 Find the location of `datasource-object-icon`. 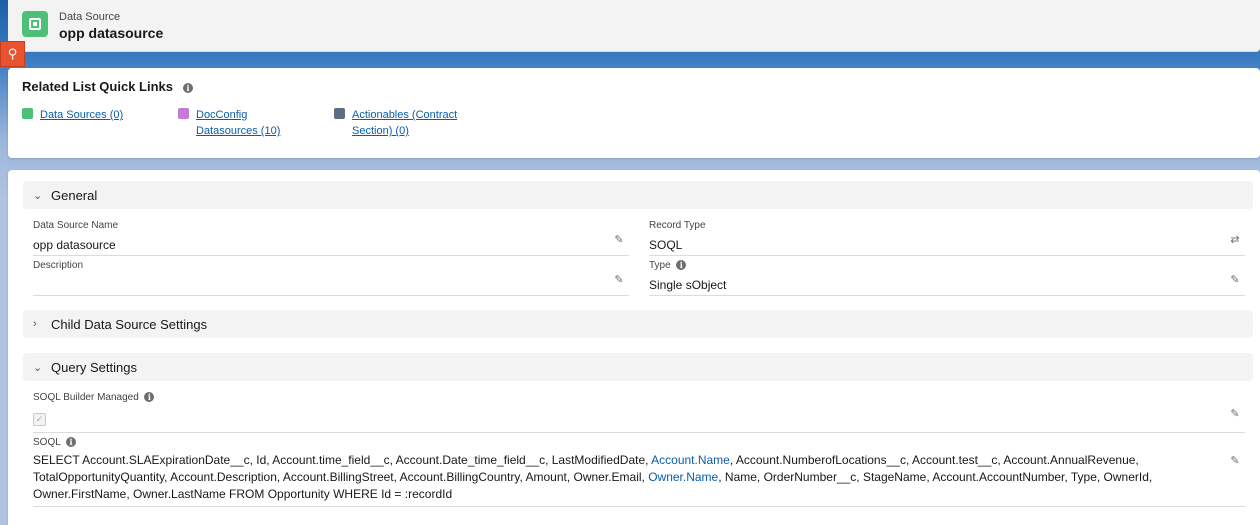

datasource-object-icon is located at coordinates (35, 24).